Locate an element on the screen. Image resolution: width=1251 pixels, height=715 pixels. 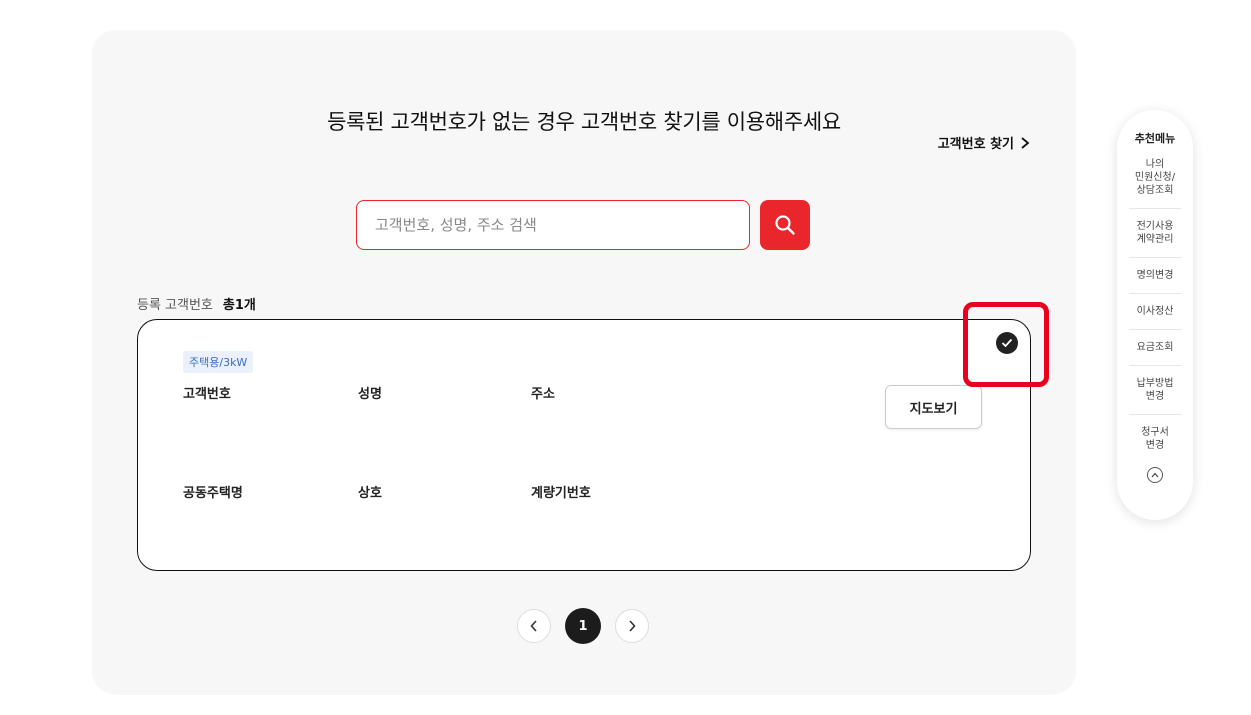
find-customer-number-link: 고객번호 찾기 is located at coordinates (984, 142).